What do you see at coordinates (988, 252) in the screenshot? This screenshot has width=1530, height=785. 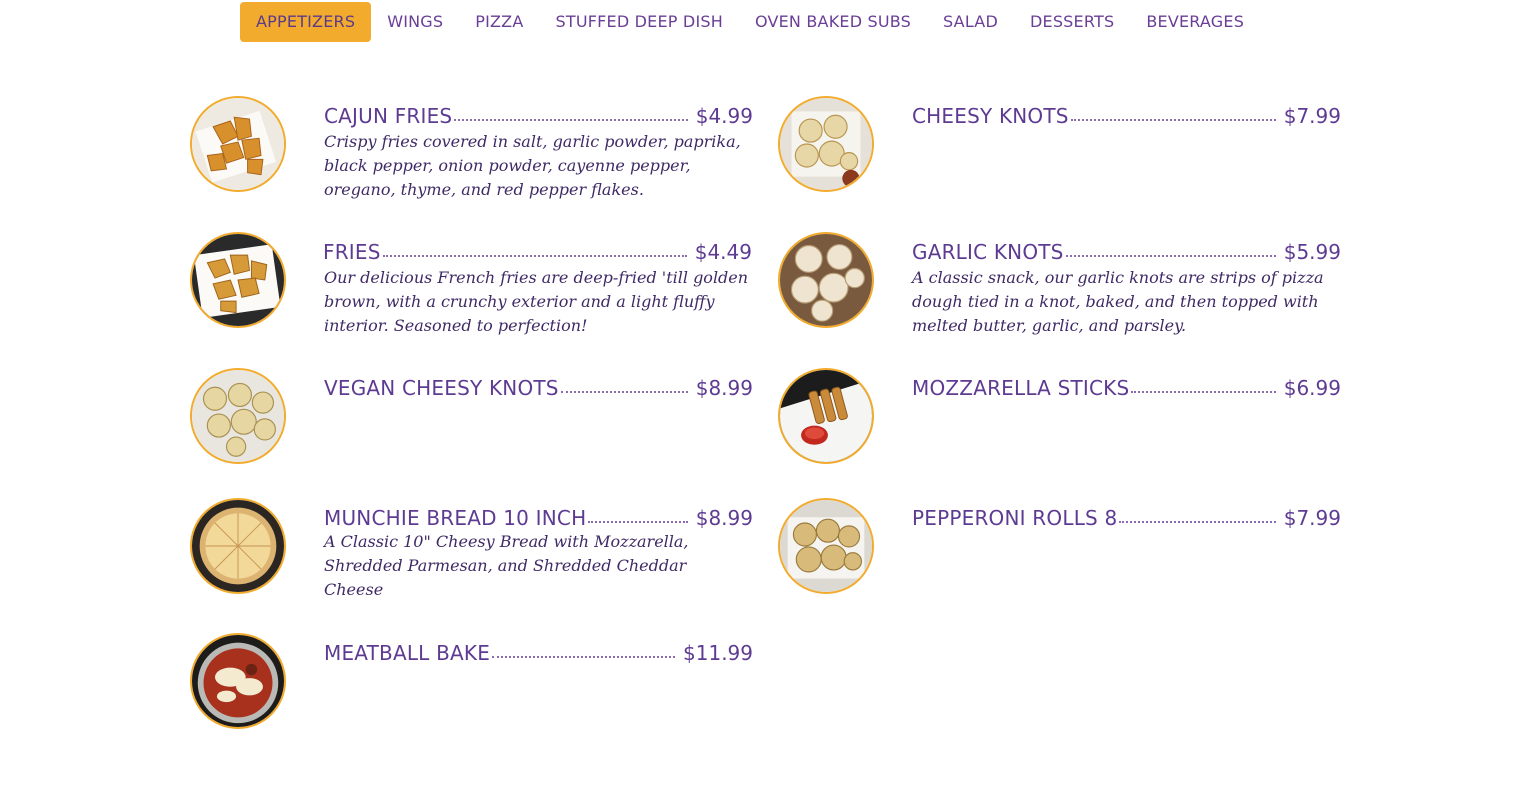 I see `item-name: GARLIC KNOTS` at bounding box center [988, 252].